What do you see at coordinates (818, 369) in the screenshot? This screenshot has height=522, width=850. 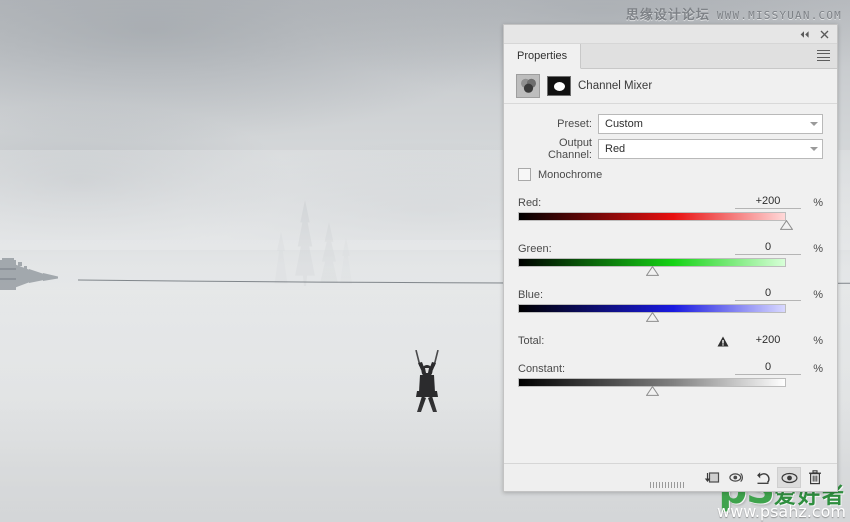 I see `slider-constant-unit: %` at bounding box center [818, 369].